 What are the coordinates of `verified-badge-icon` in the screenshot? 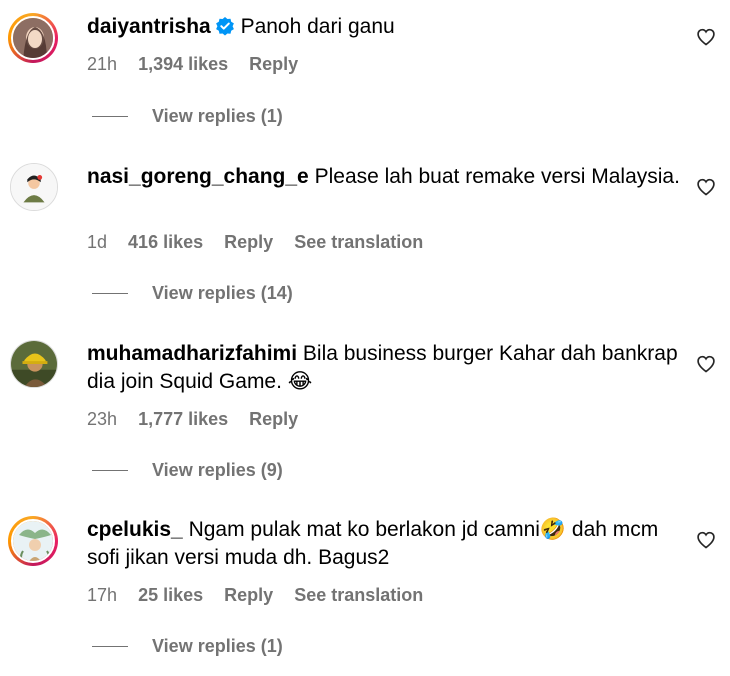 It's located at (225, 30).